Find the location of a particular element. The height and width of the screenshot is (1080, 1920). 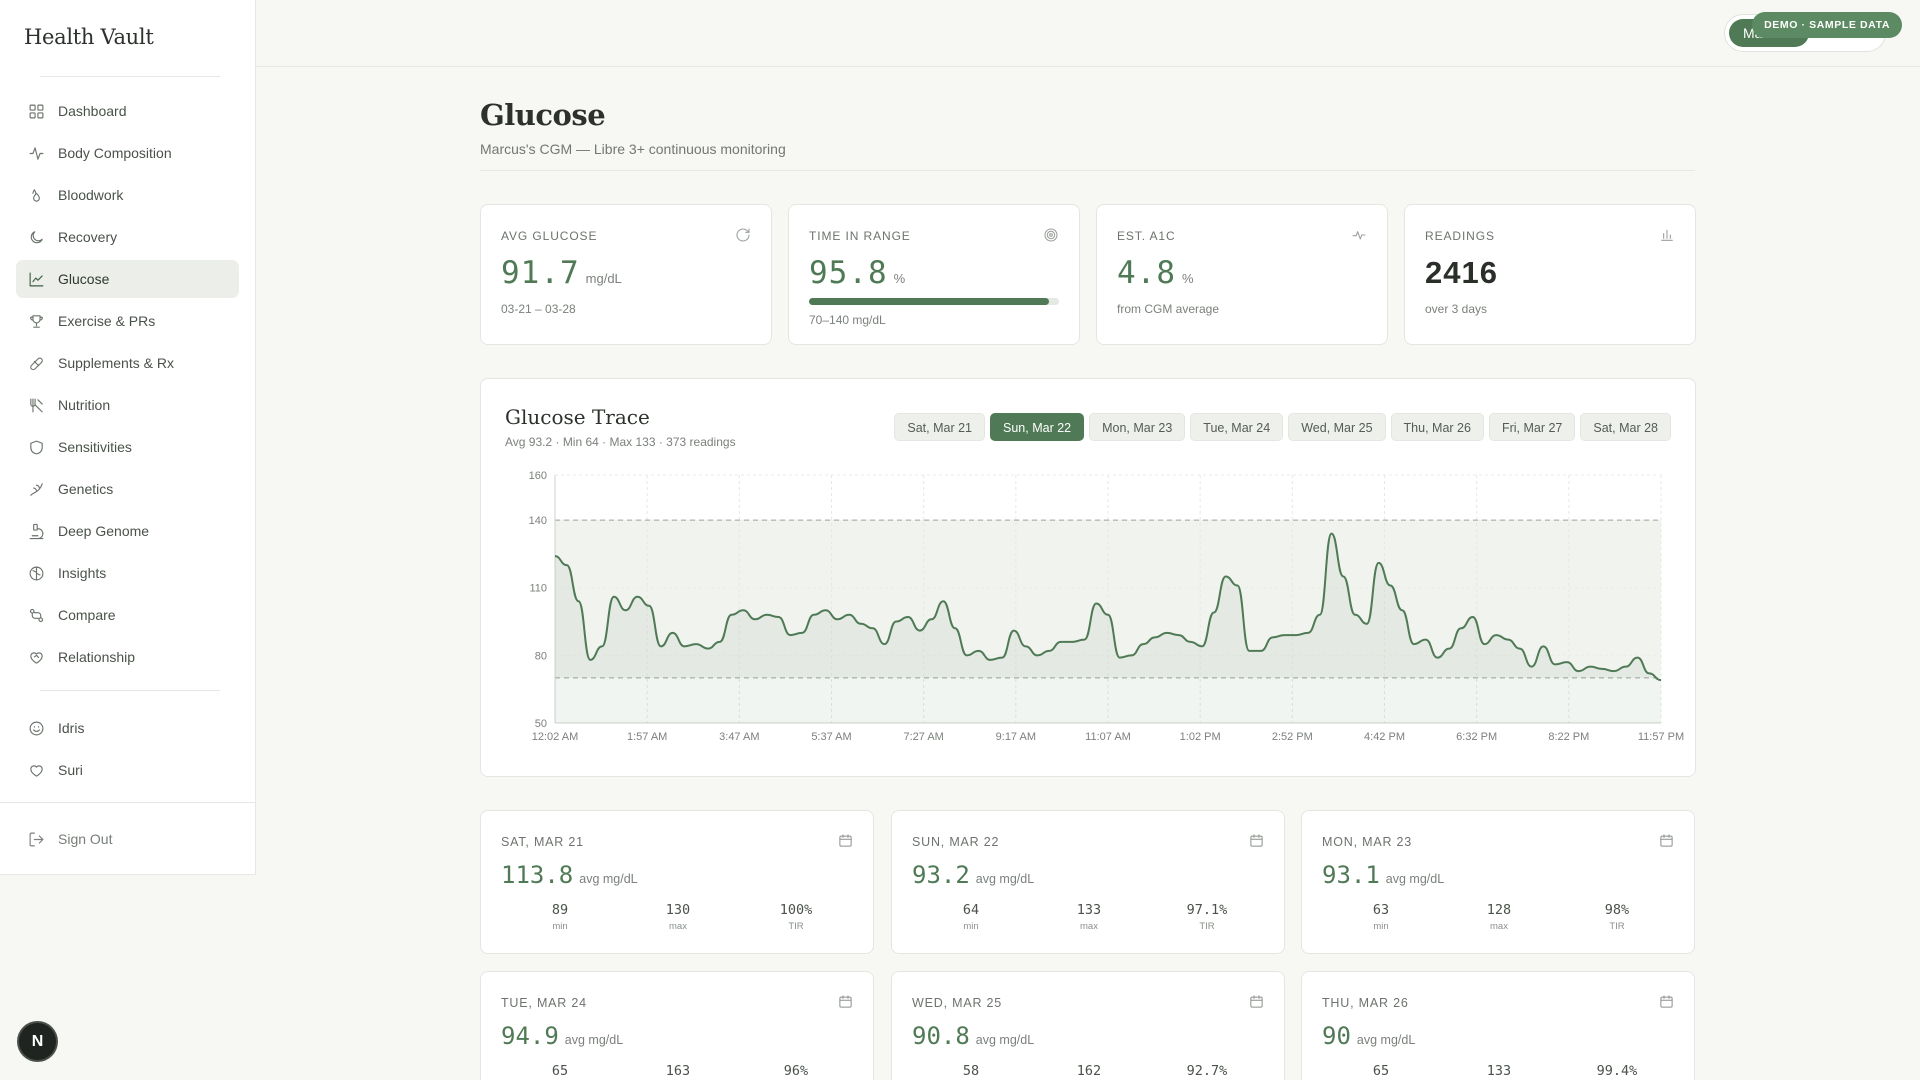

day-avg-value: 90.8 is located at coordinates (941, 1036).